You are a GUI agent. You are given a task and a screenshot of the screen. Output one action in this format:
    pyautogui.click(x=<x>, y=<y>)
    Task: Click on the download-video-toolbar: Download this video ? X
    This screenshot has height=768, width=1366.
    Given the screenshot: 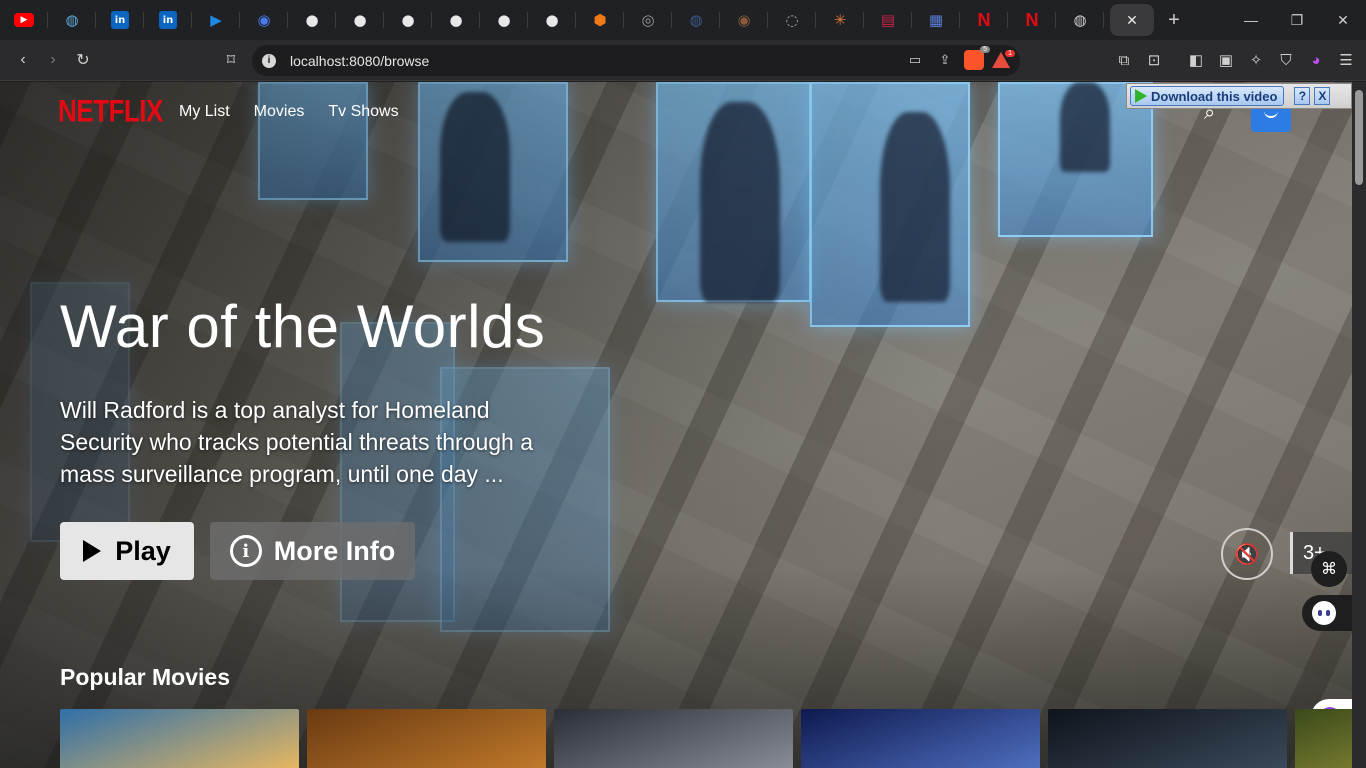 What is the action you would take?
    pyautogui.click(x=1239, y=96)
    